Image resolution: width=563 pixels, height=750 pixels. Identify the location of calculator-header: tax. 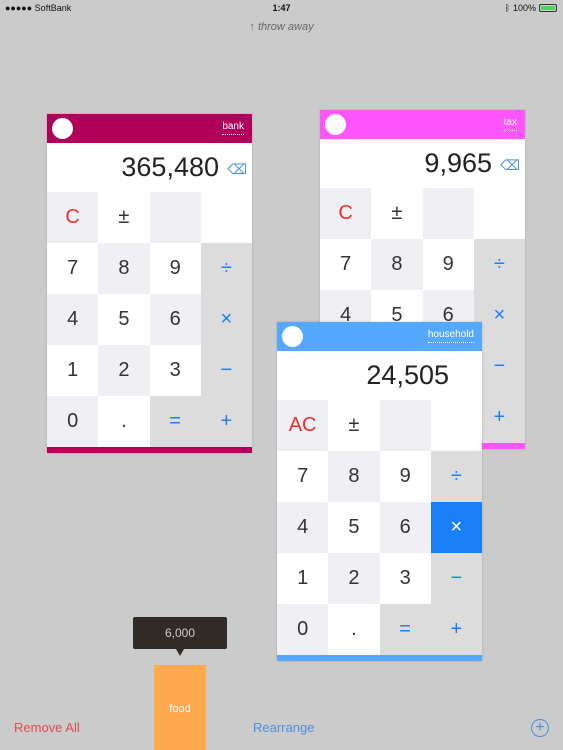
(422, 124).